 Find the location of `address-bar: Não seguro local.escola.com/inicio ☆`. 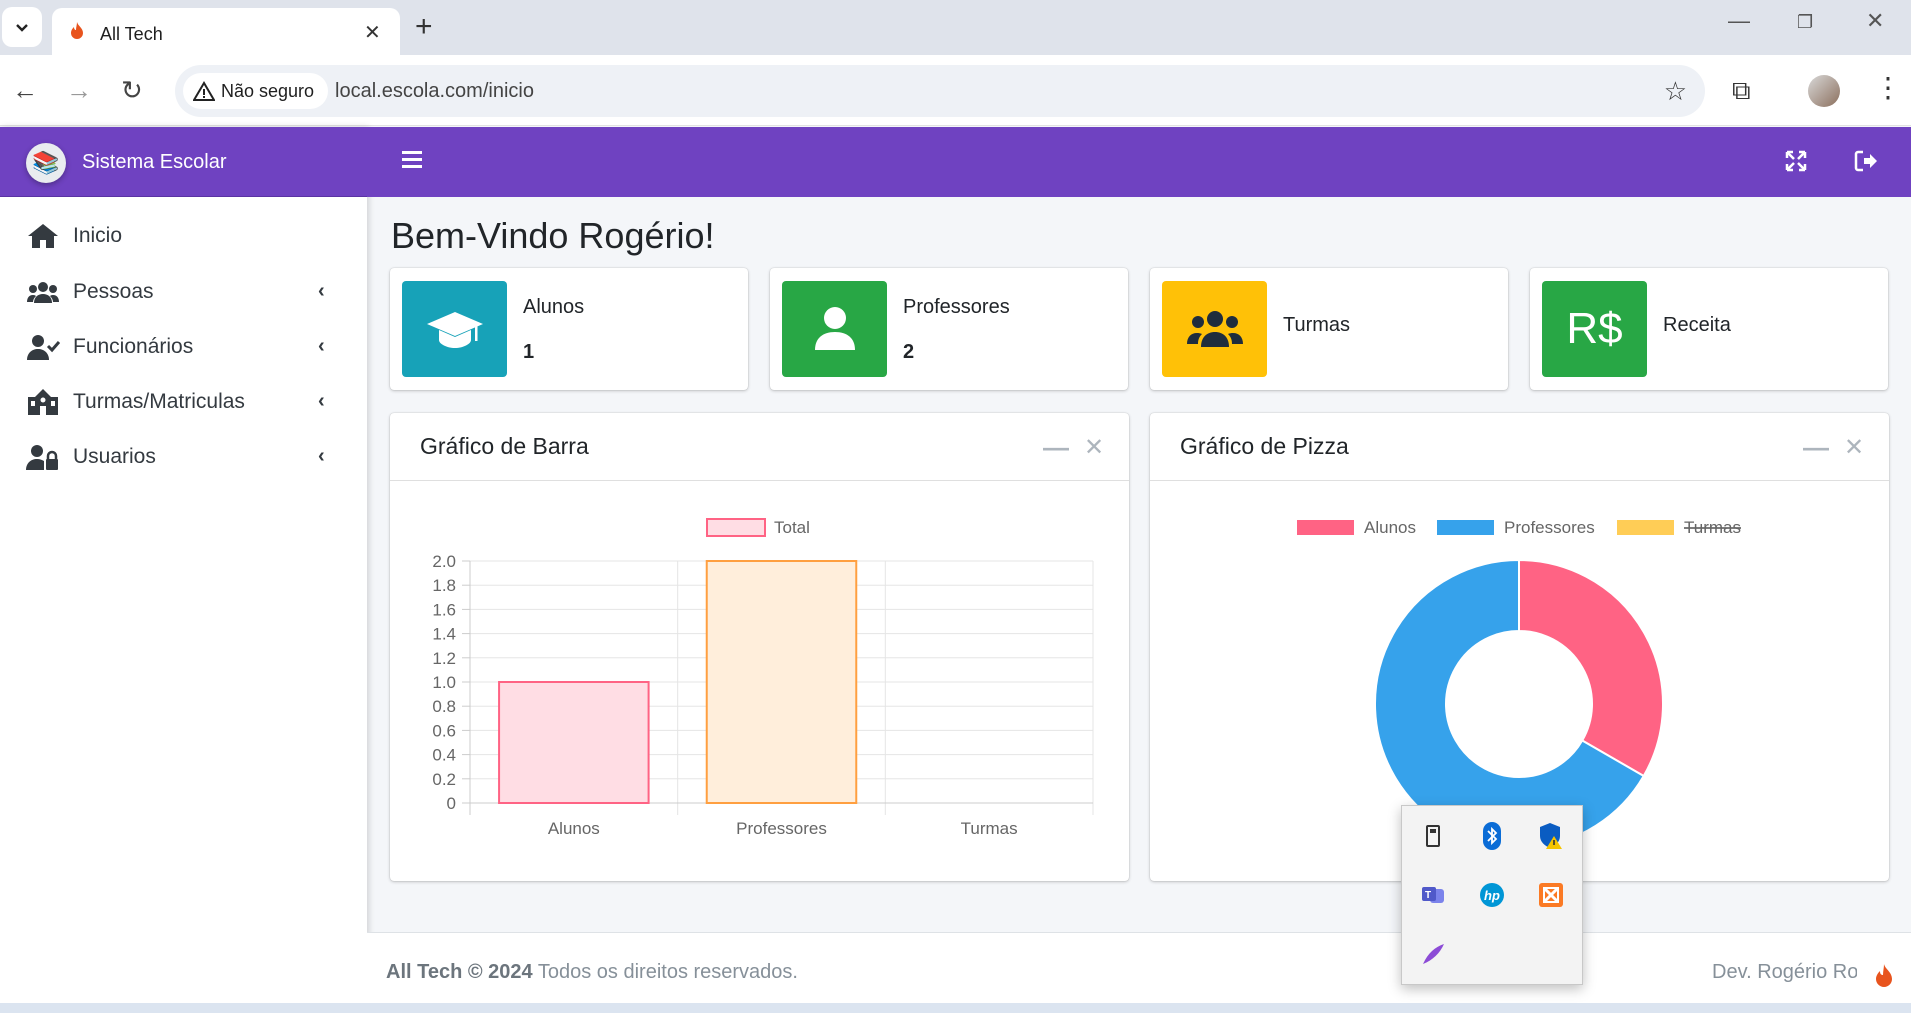

address-bar: Não seguro local.escola.com/inicio ☆ is located at coordinates (940, 91).